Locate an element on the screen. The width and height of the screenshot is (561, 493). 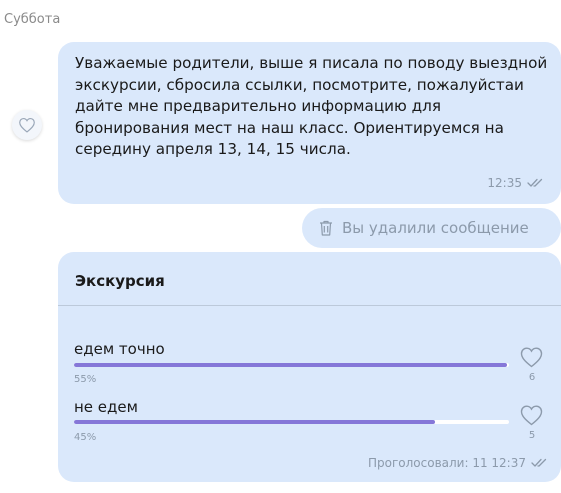
message-meta: 12:35 is located at coordinates (516, 183).